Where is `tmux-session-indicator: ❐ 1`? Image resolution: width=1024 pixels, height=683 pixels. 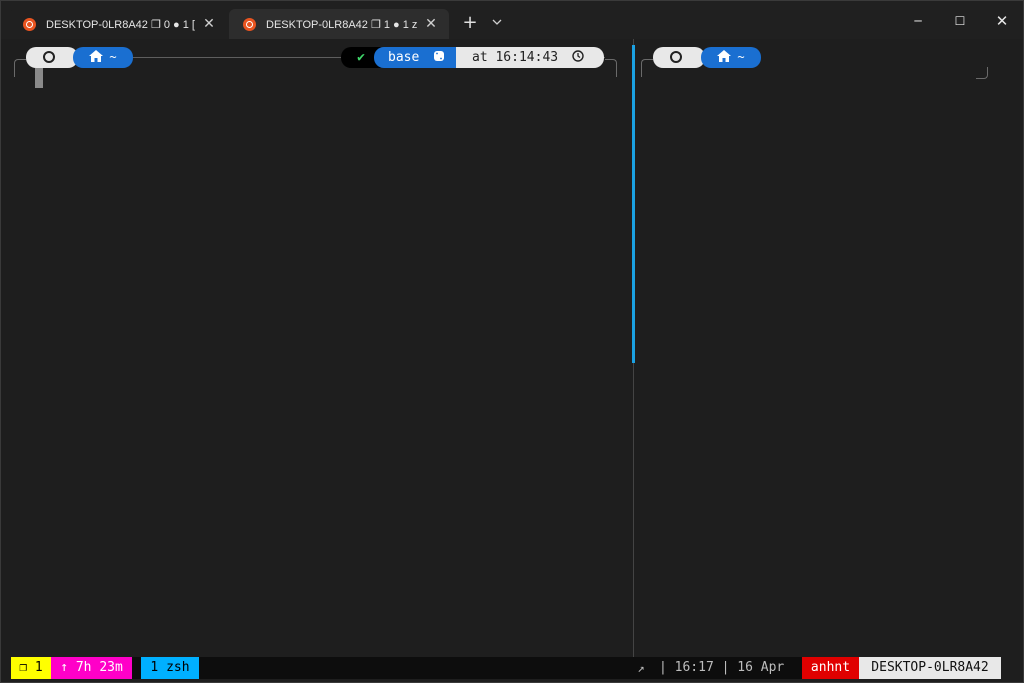
tmux-session-indicator: ❐ 1 is located at coordinates (31, 668).